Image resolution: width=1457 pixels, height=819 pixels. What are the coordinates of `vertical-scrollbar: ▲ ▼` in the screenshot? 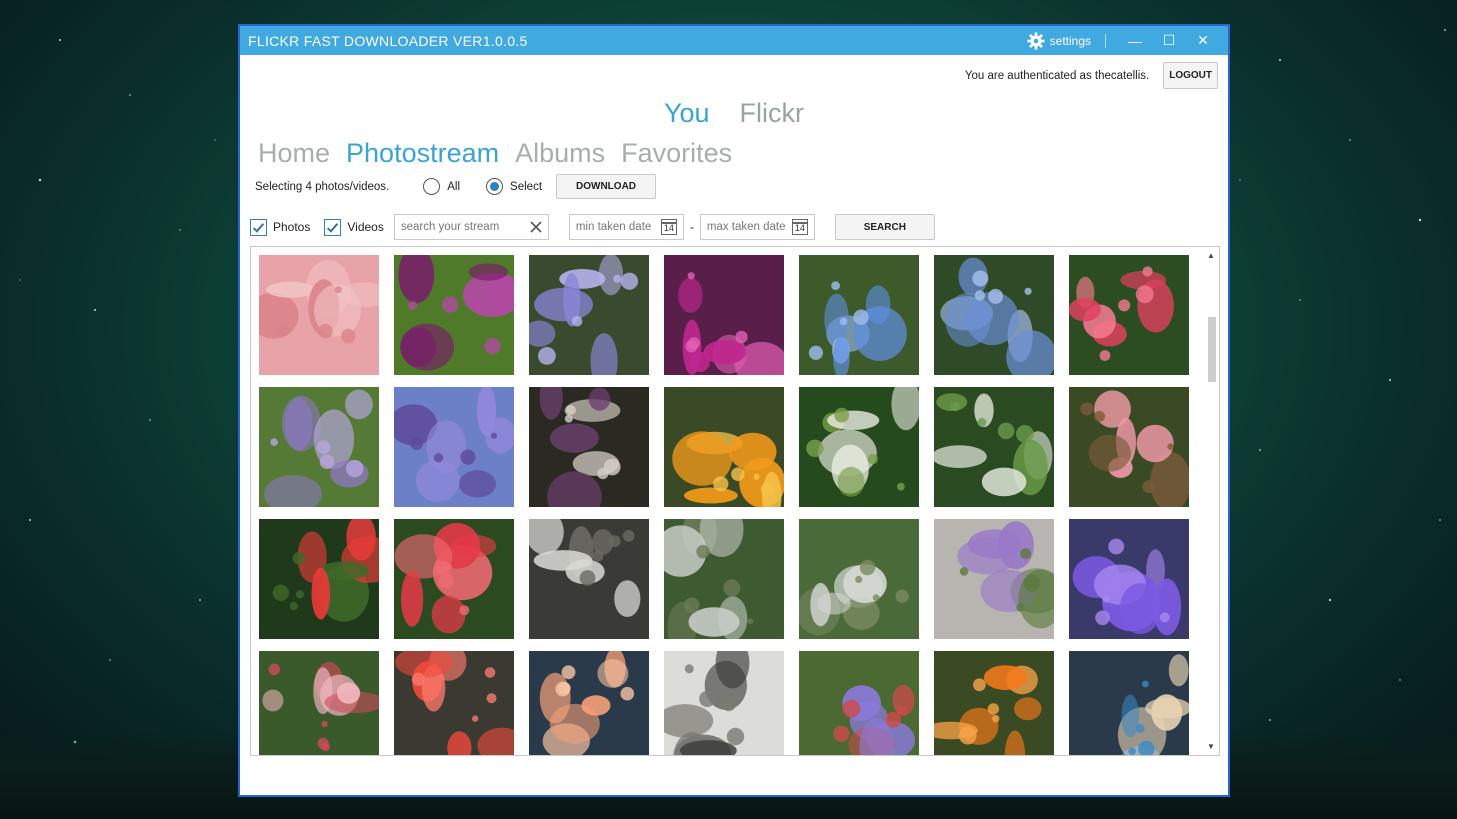 It's located at (1211, 501).